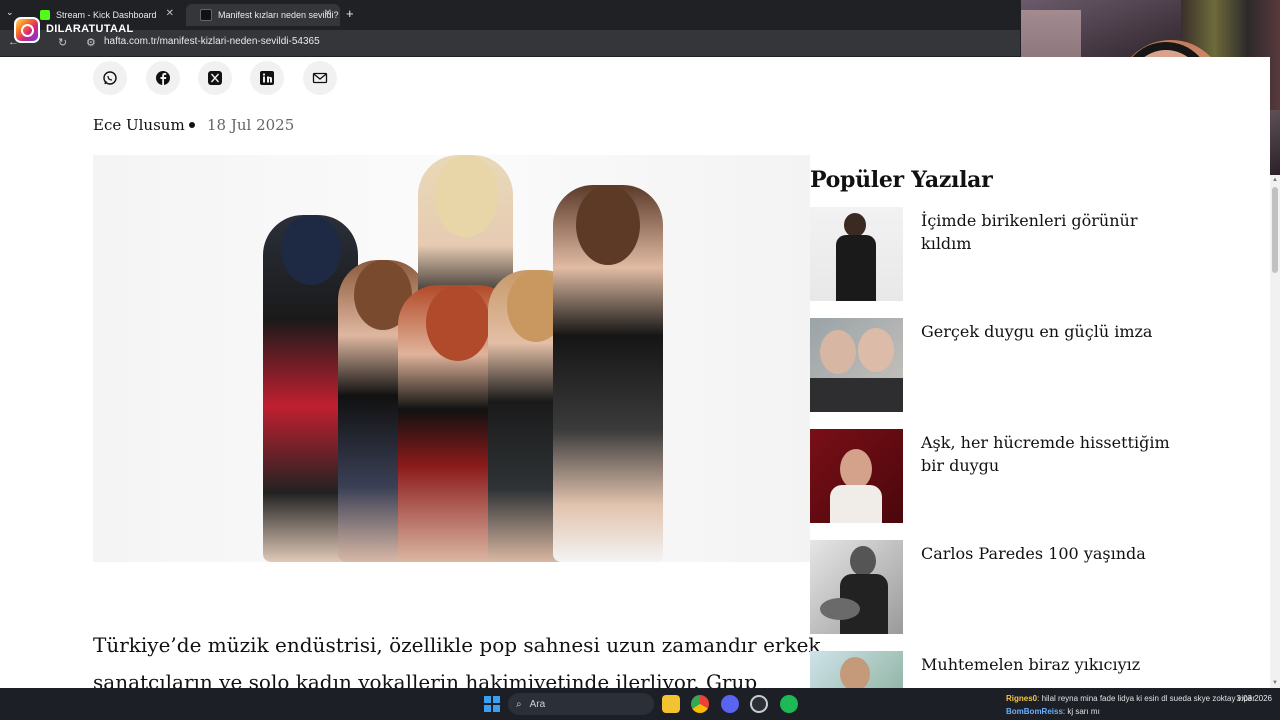  What do you see at coordinates (1051, 454) in the screenshot?
I see `popular-post-title: Aşk, her hücremde hissettiğim bir duygu` at bounding box center [1051, 454].